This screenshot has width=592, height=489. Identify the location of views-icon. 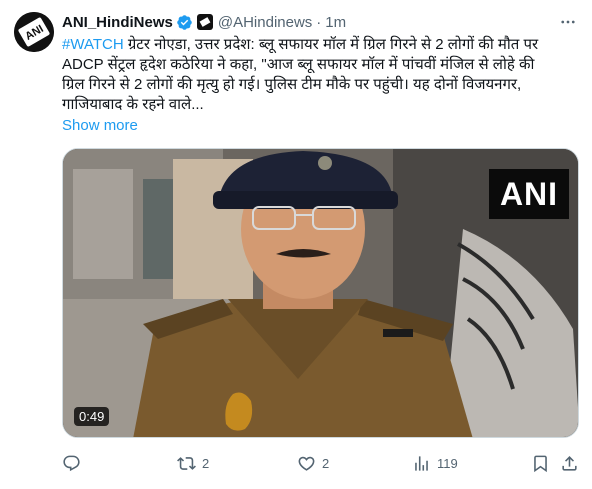
(421, 463).